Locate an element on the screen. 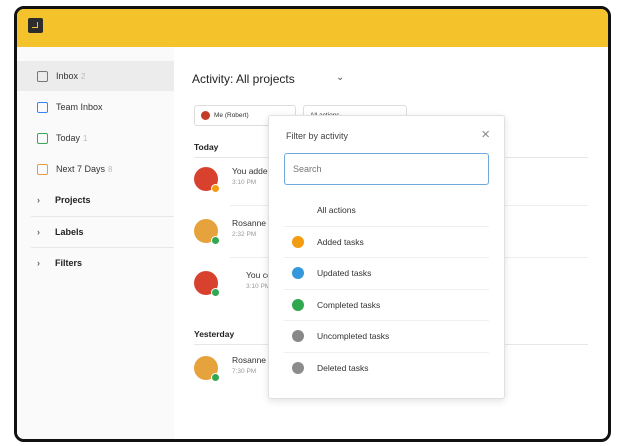  added-tasks-icon is located at coordinates (298, 241).